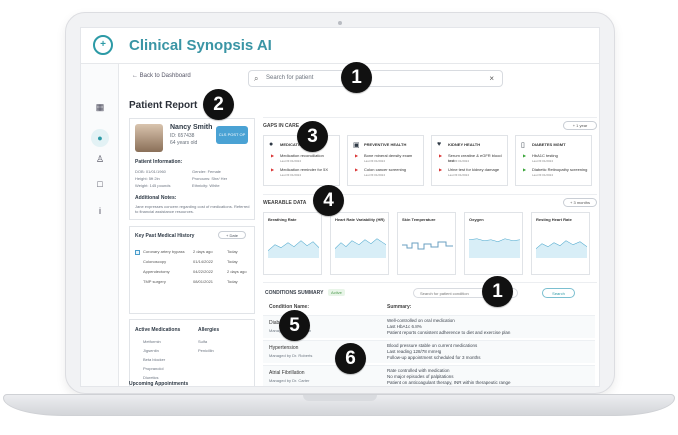  Describe the element at coordinates (152, 341) in the screenshot. I see `medication-item: Metformin` at that location.